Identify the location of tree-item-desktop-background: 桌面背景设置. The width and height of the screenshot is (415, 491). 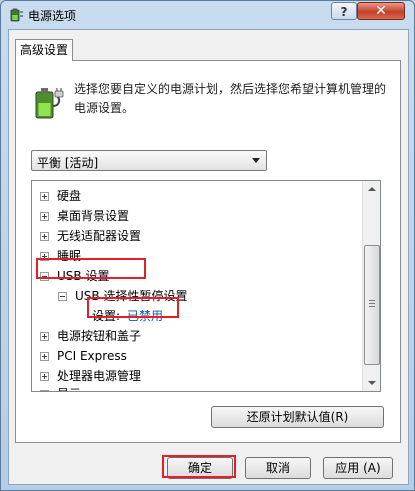
(200, 216).